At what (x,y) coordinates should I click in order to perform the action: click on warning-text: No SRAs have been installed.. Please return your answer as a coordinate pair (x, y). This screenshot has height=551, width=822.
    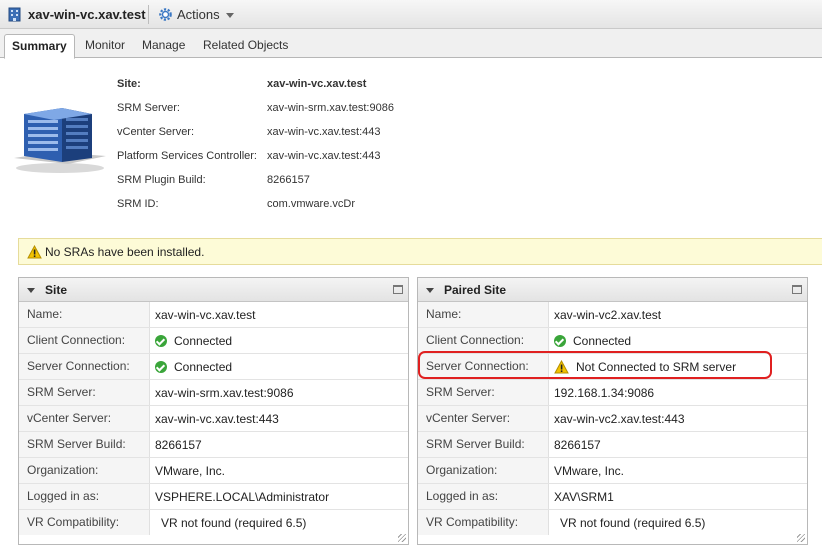
    Looking at the image, I should click on (125, 252).